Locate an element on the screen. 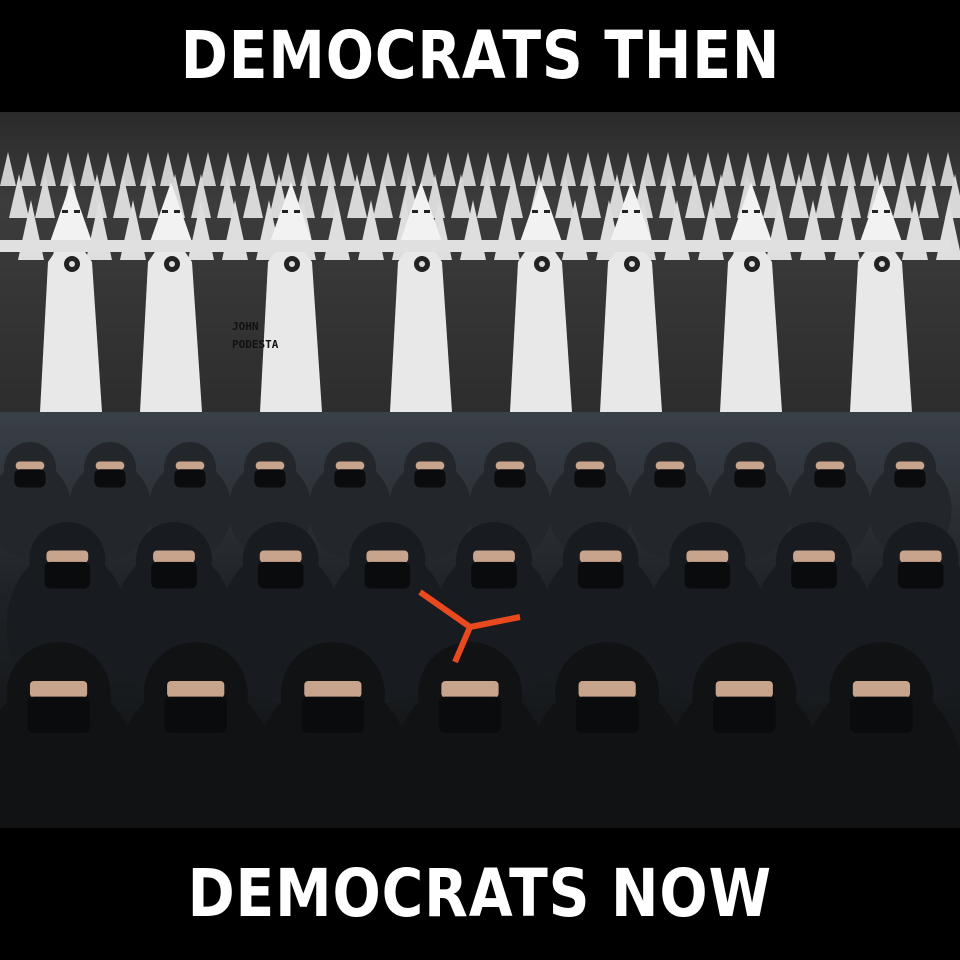 The image size is (960, 960). bottom-caption: DEMOCRATS NOW is located at coordinates (480, 893).